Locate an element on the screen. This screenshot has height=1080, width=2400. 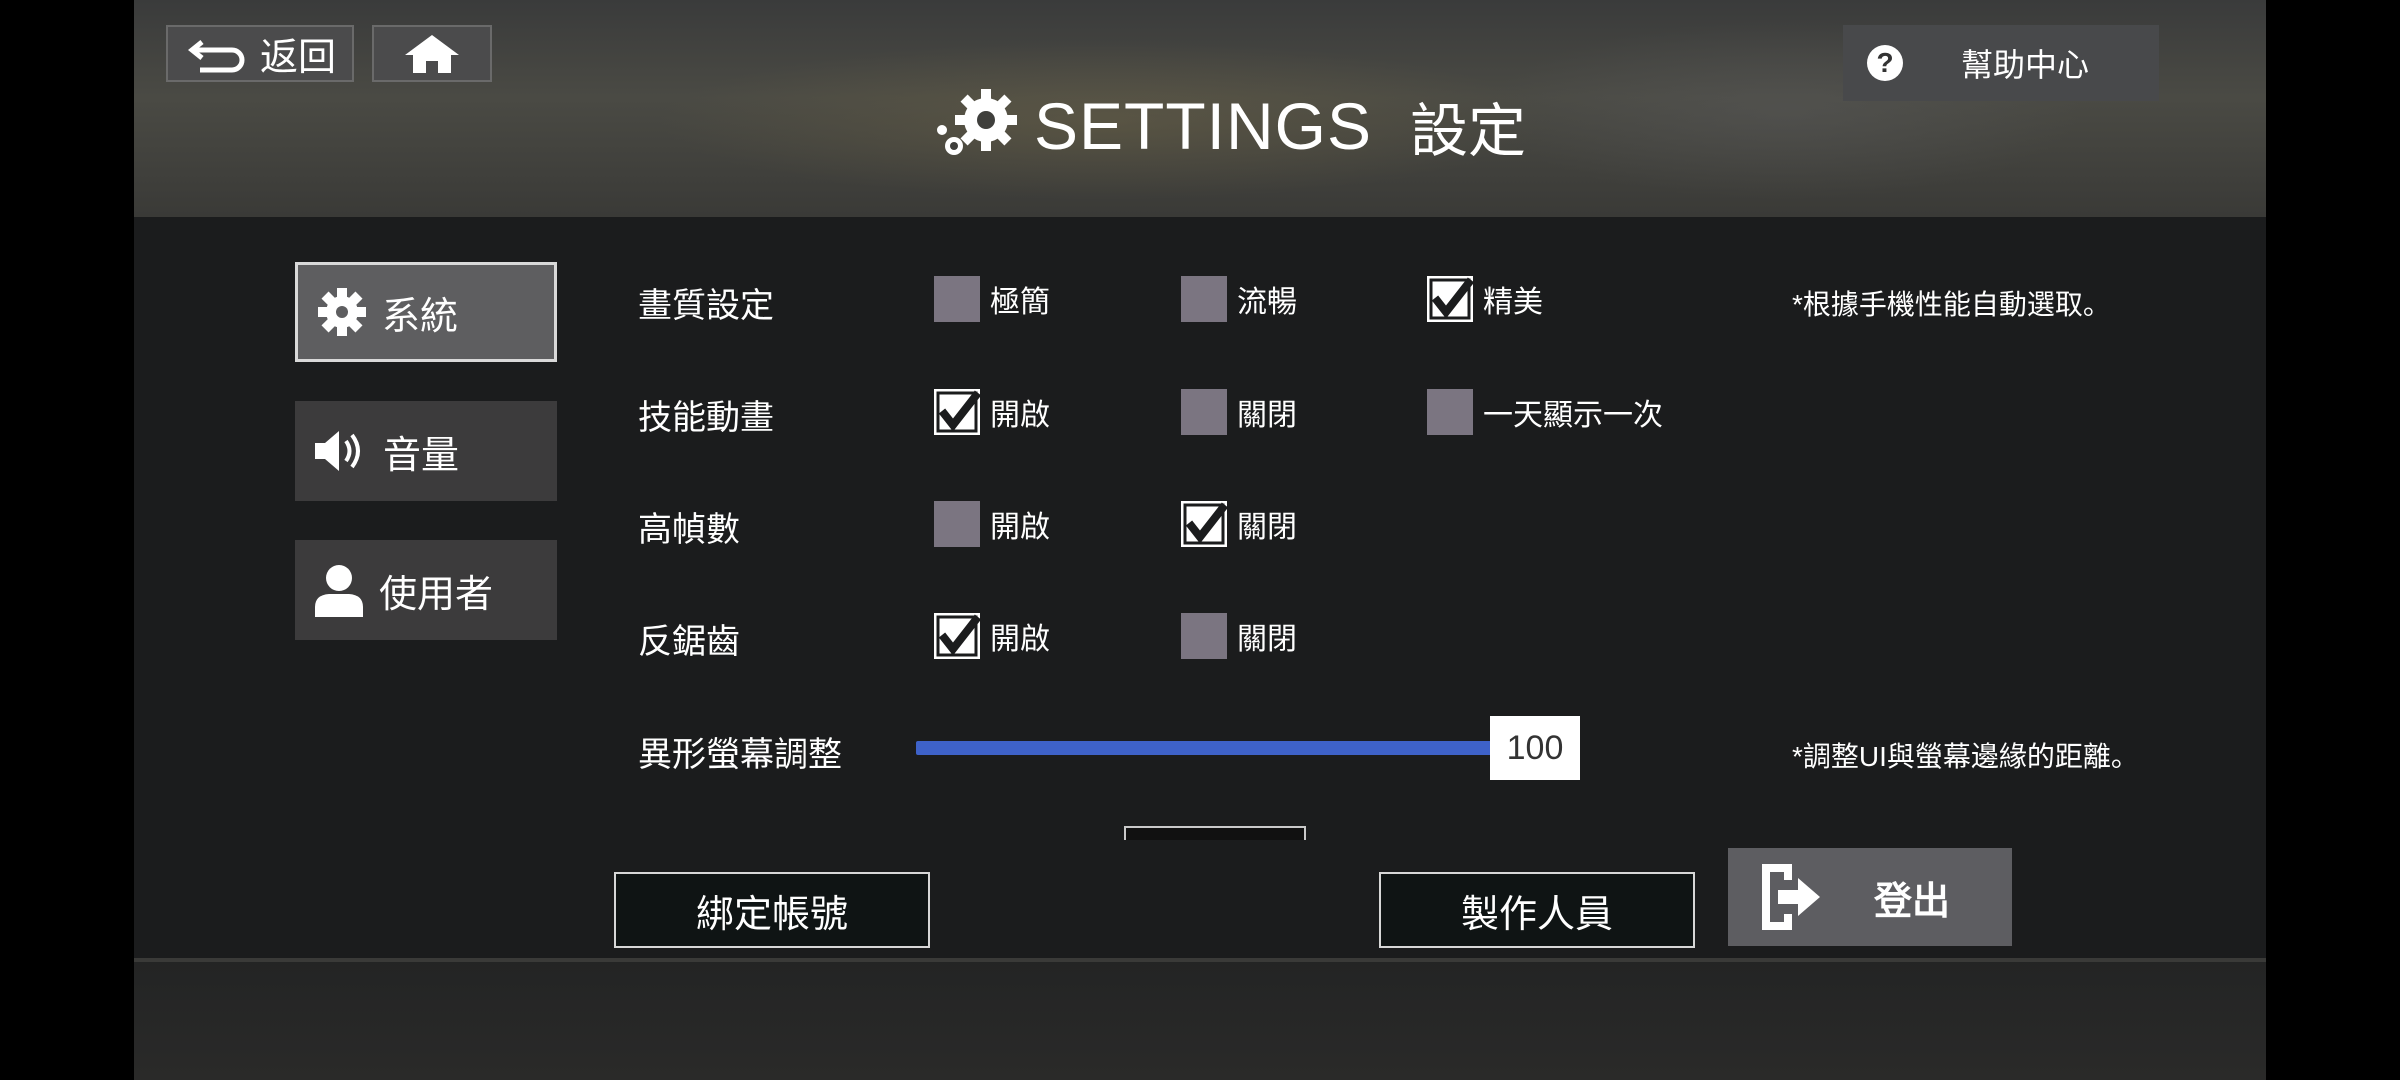
high-fps-option-off: 關閉 is located at coordinates (1239, 524).